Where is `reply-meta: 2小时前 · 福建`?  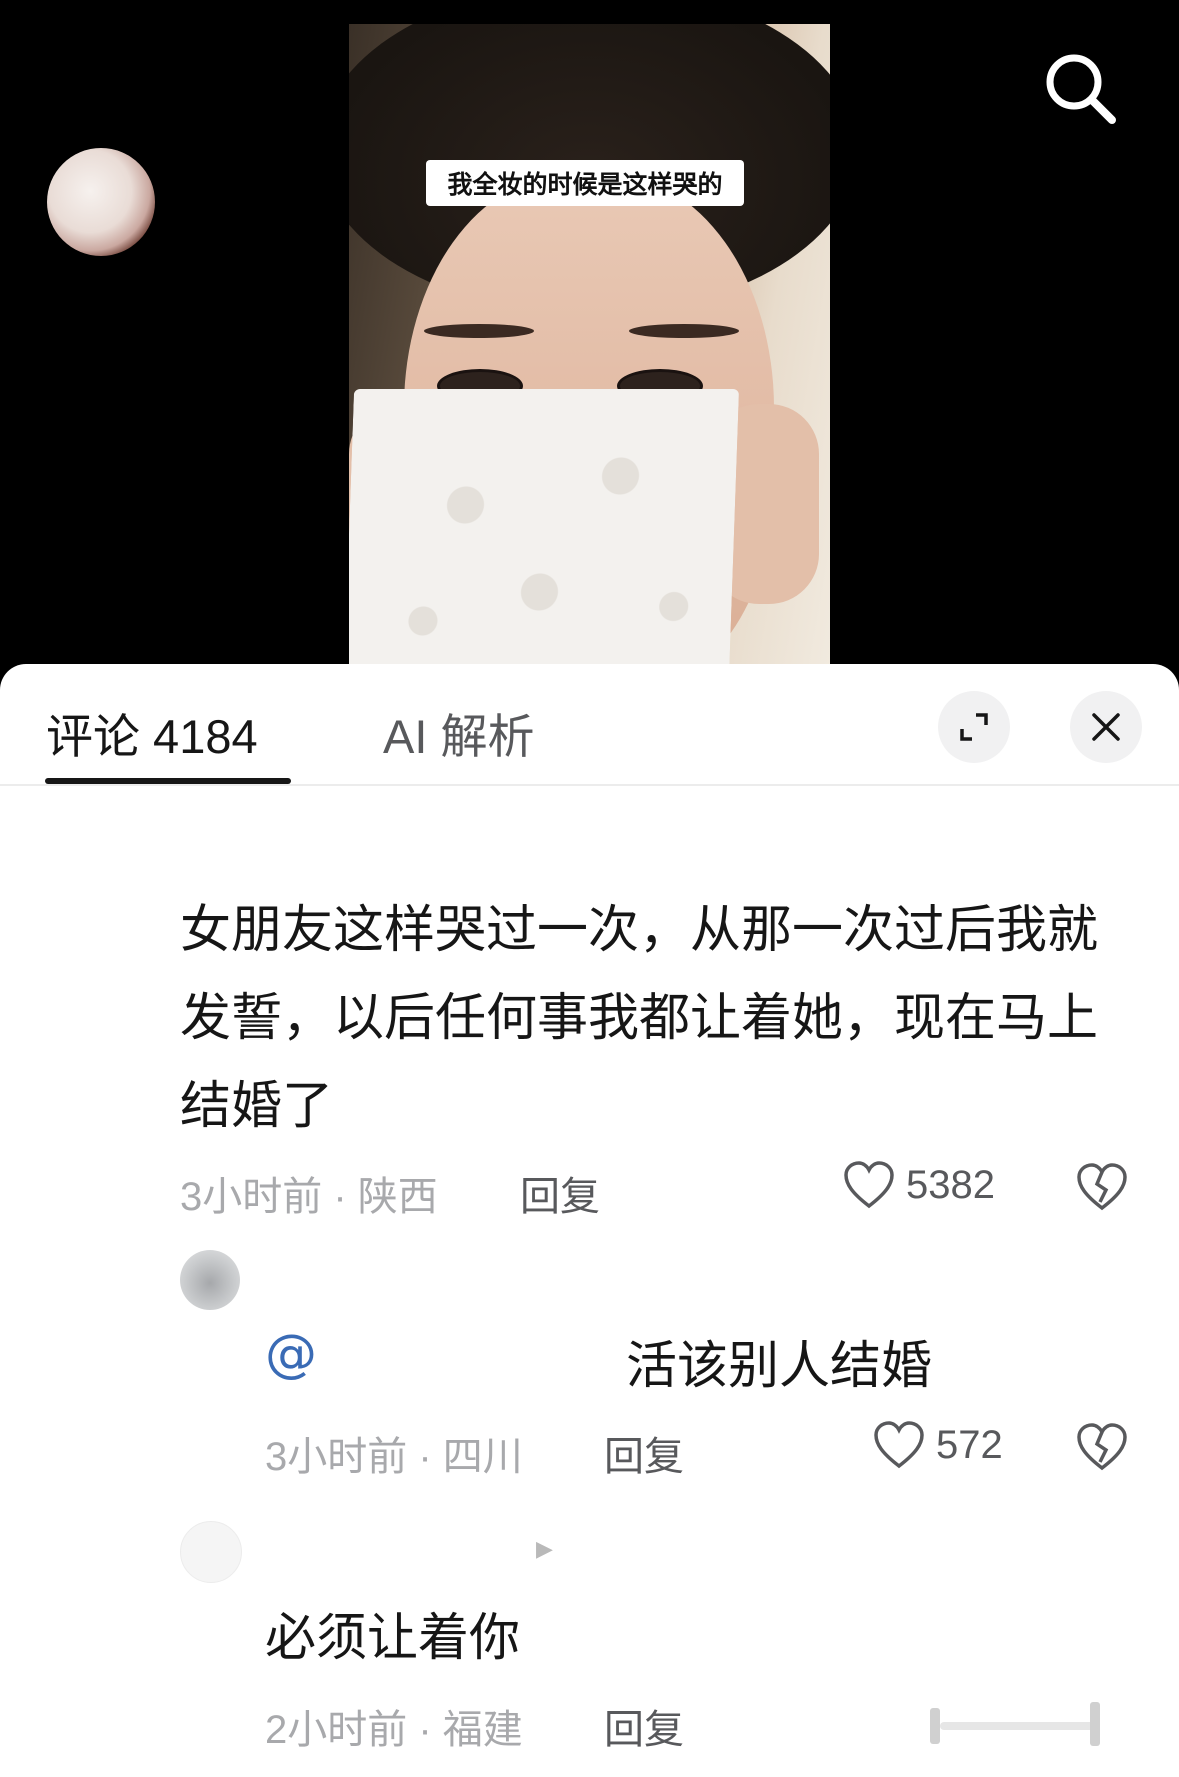
reply-meta: 2小时前 · 福建 is located at coordinates (394, 1730).